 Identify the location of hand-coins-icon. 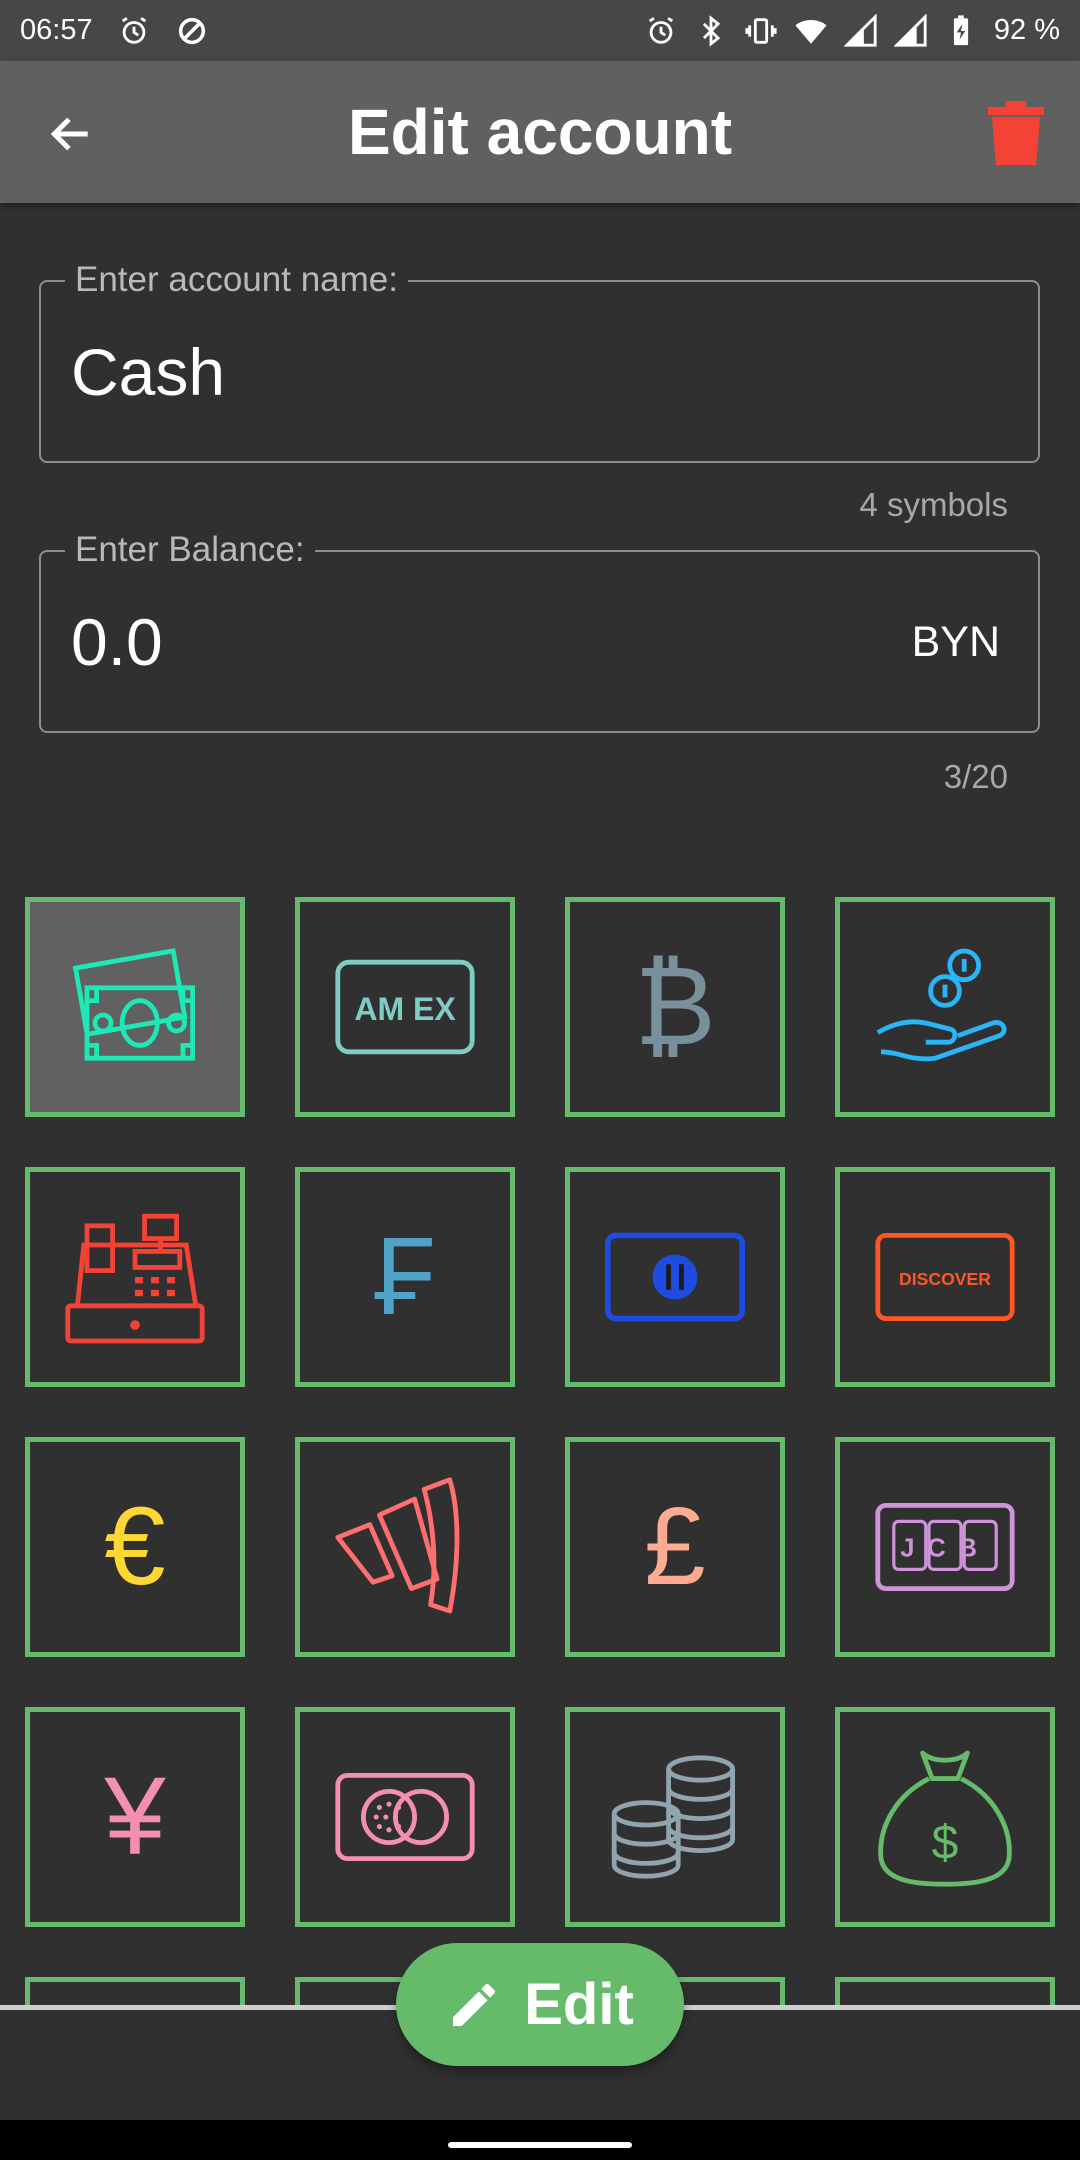
(941, 1005).